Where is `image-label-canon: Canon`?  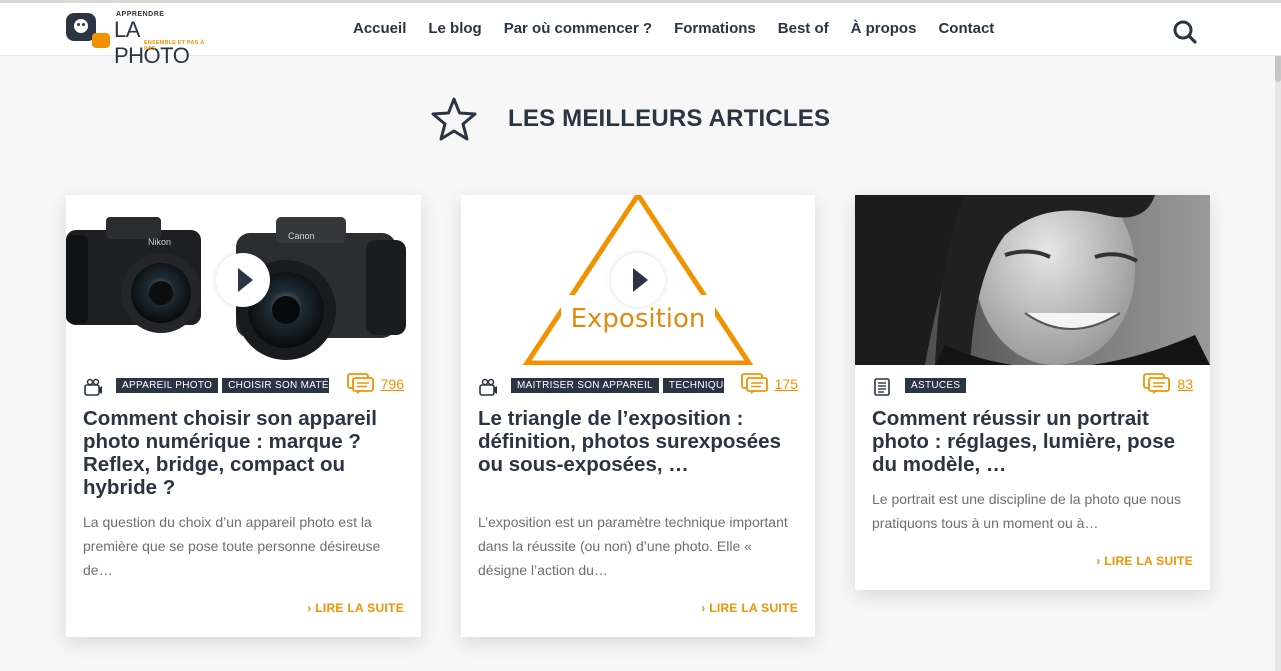 image-label-canon: Canon is located at coordinates (301, 236).